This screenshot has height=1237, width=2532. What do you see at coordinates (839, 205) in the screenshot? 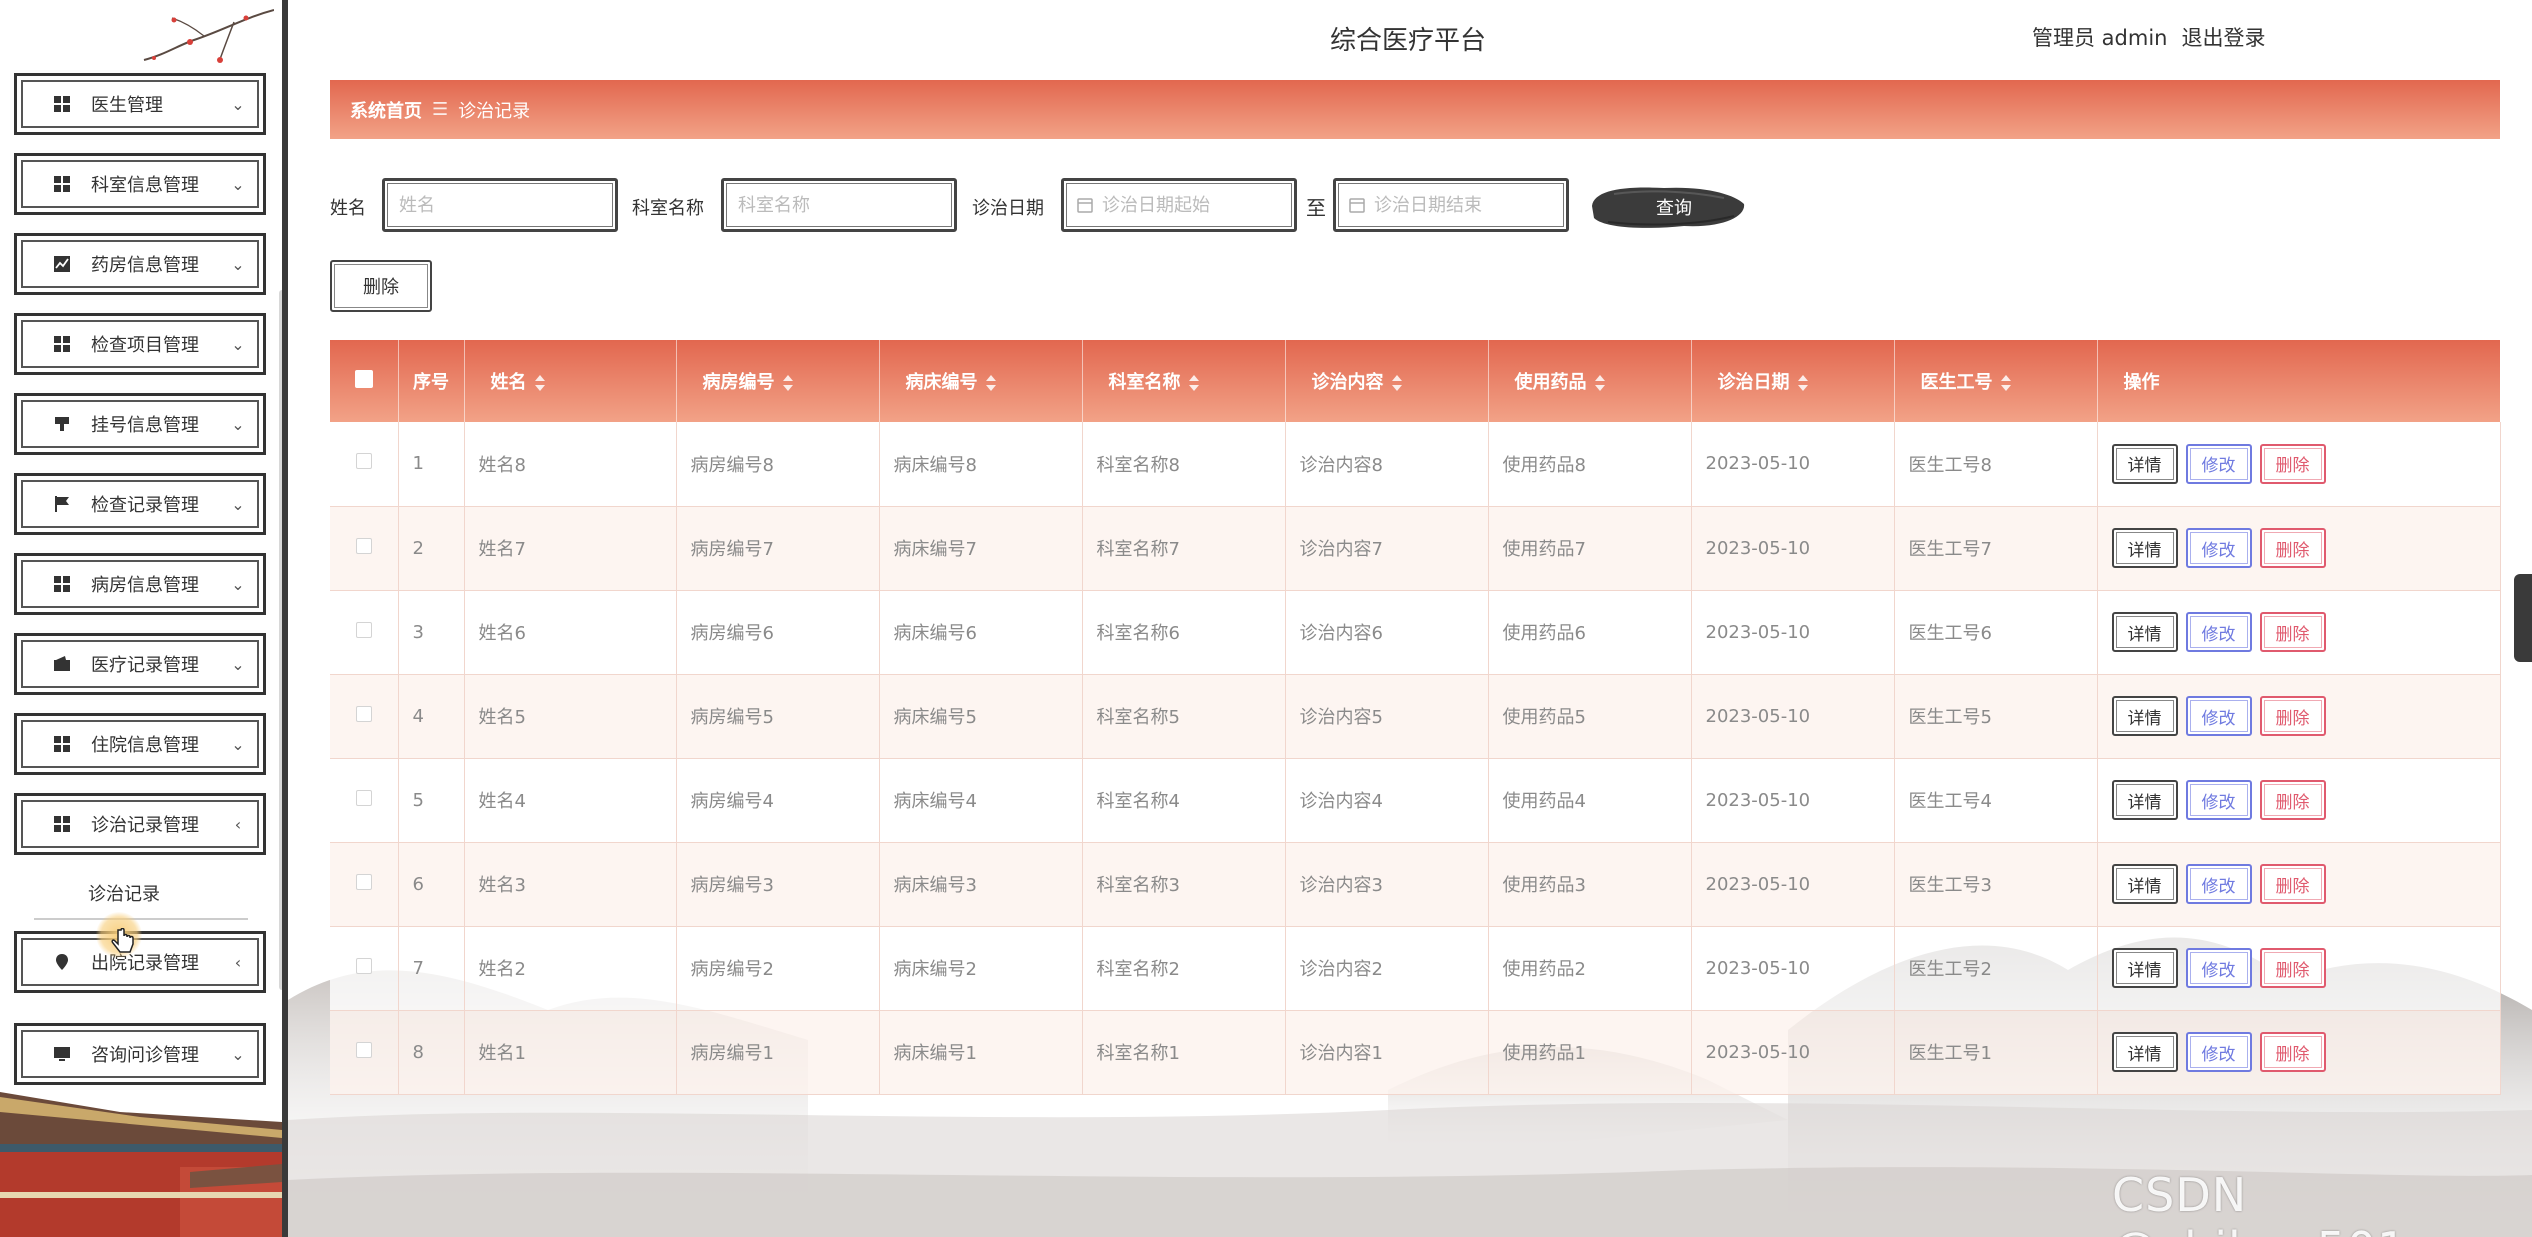
I see `dept-name-input` at bounding box center [839, 205].